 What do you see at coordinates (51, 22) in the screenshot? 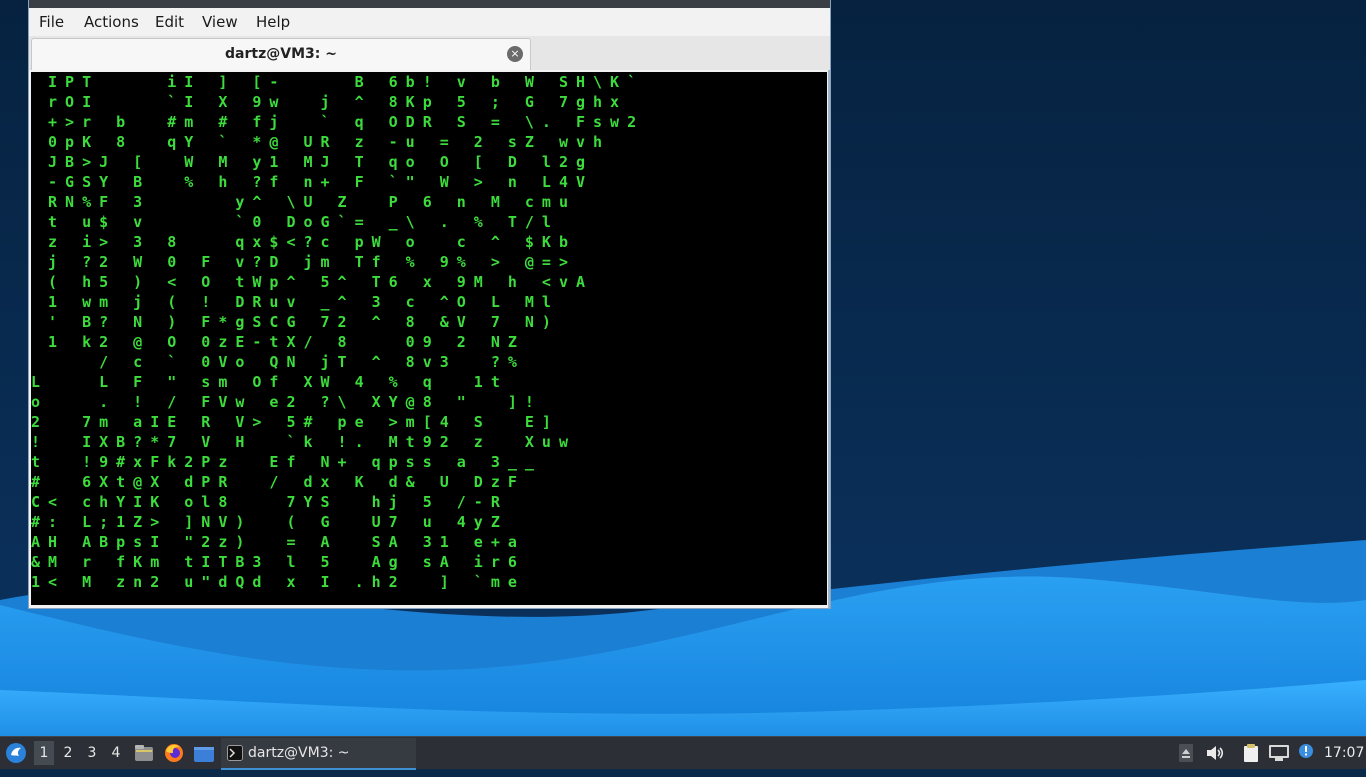
I see `menu-file: File` at bounding box center [51, 22].